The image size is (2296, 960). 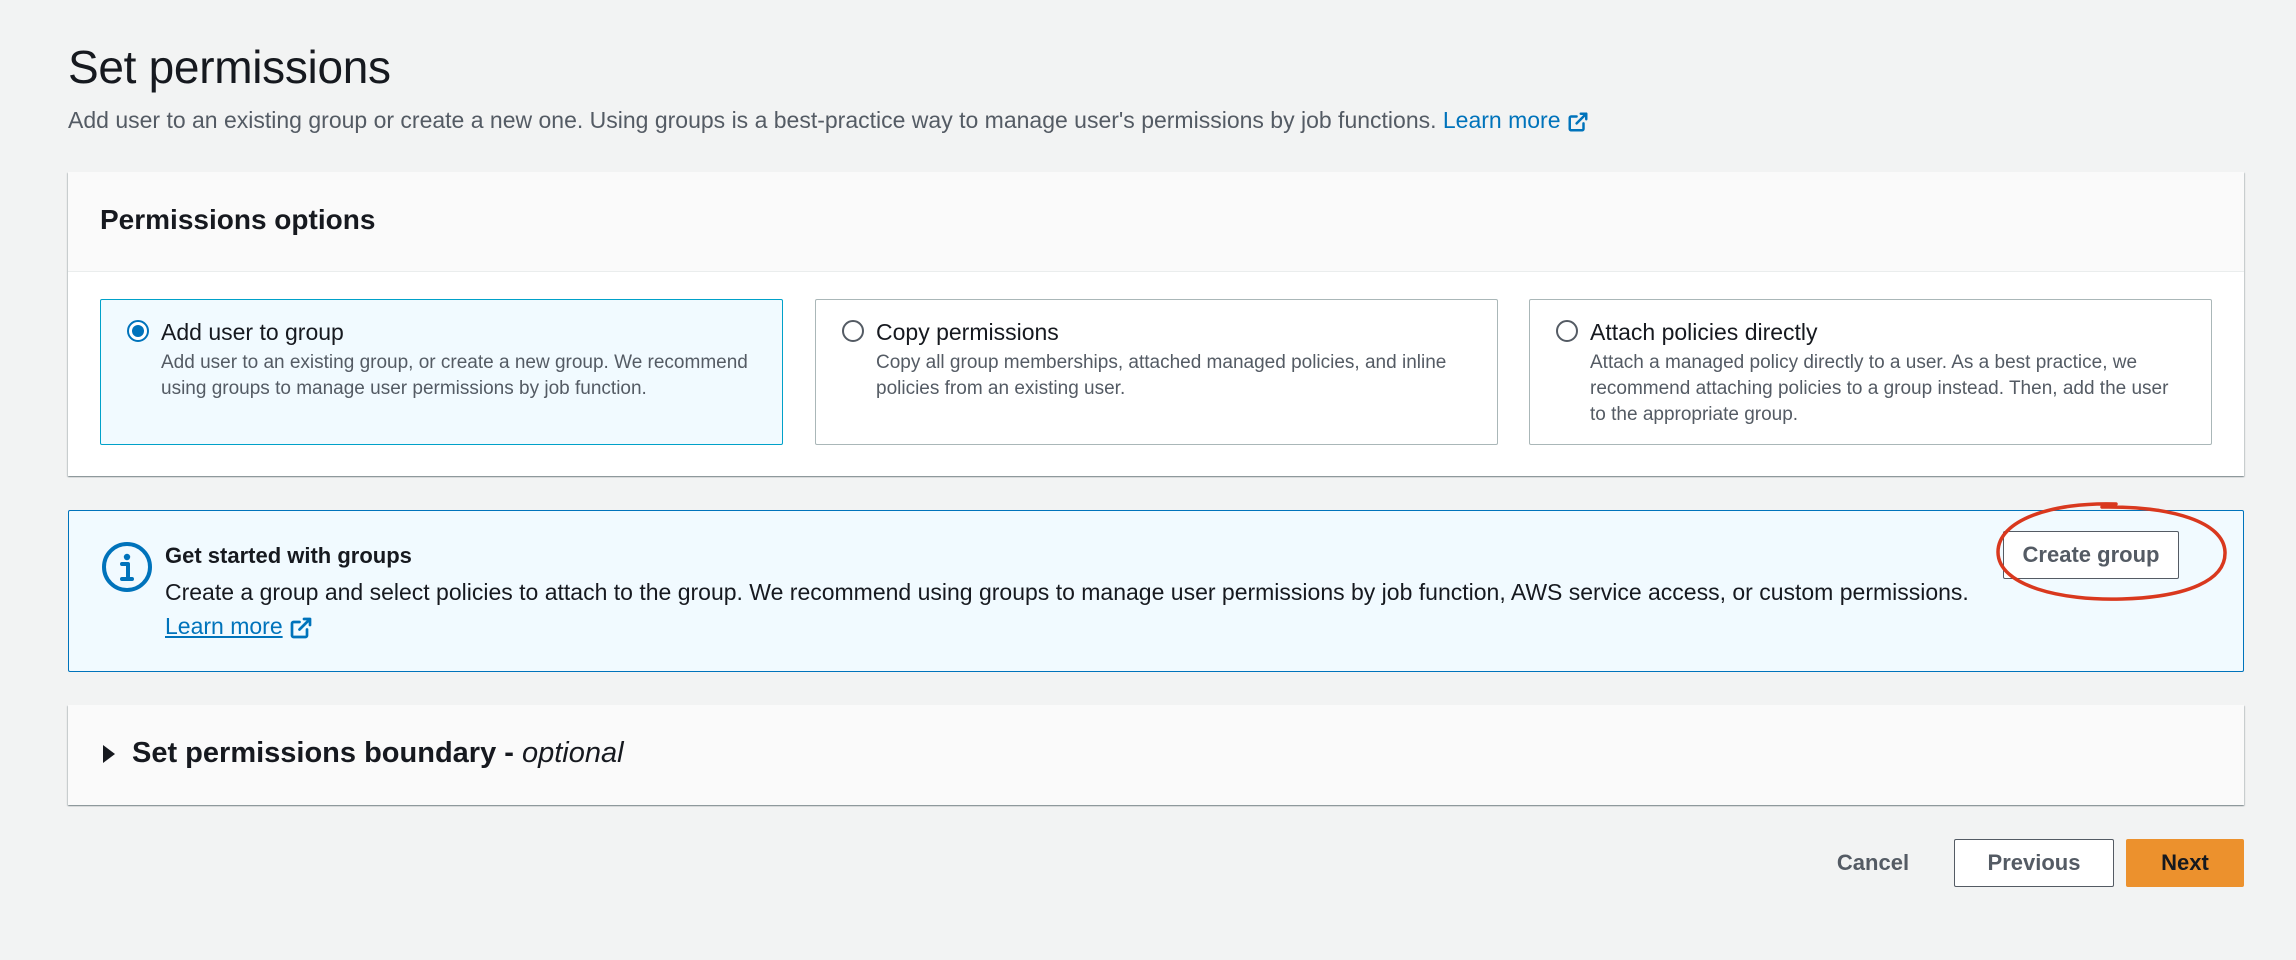 I want to click on optional-label: optional, so click(x=572, y=753).